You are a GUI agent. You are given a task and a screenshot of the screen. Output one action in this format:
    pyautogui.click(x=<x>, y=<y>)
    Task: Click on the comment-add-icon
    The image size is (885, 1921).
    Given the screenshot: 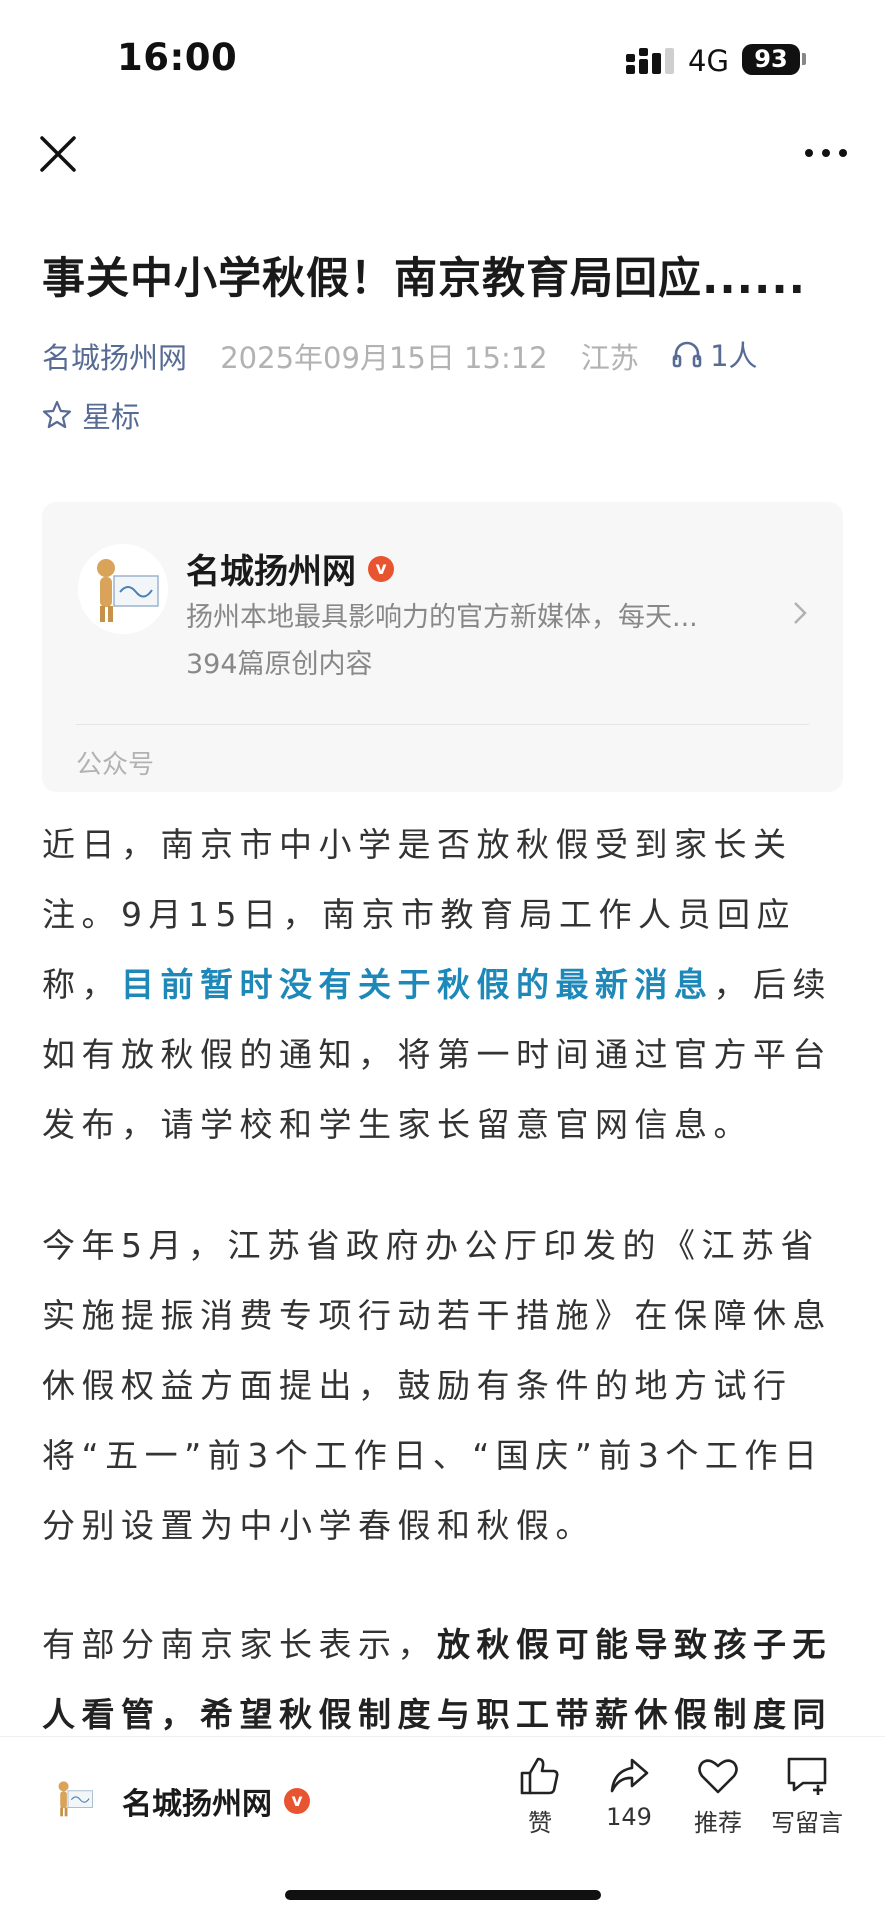 What is the action you would take?
    pyautogui.click(x=807, y=1776)
    